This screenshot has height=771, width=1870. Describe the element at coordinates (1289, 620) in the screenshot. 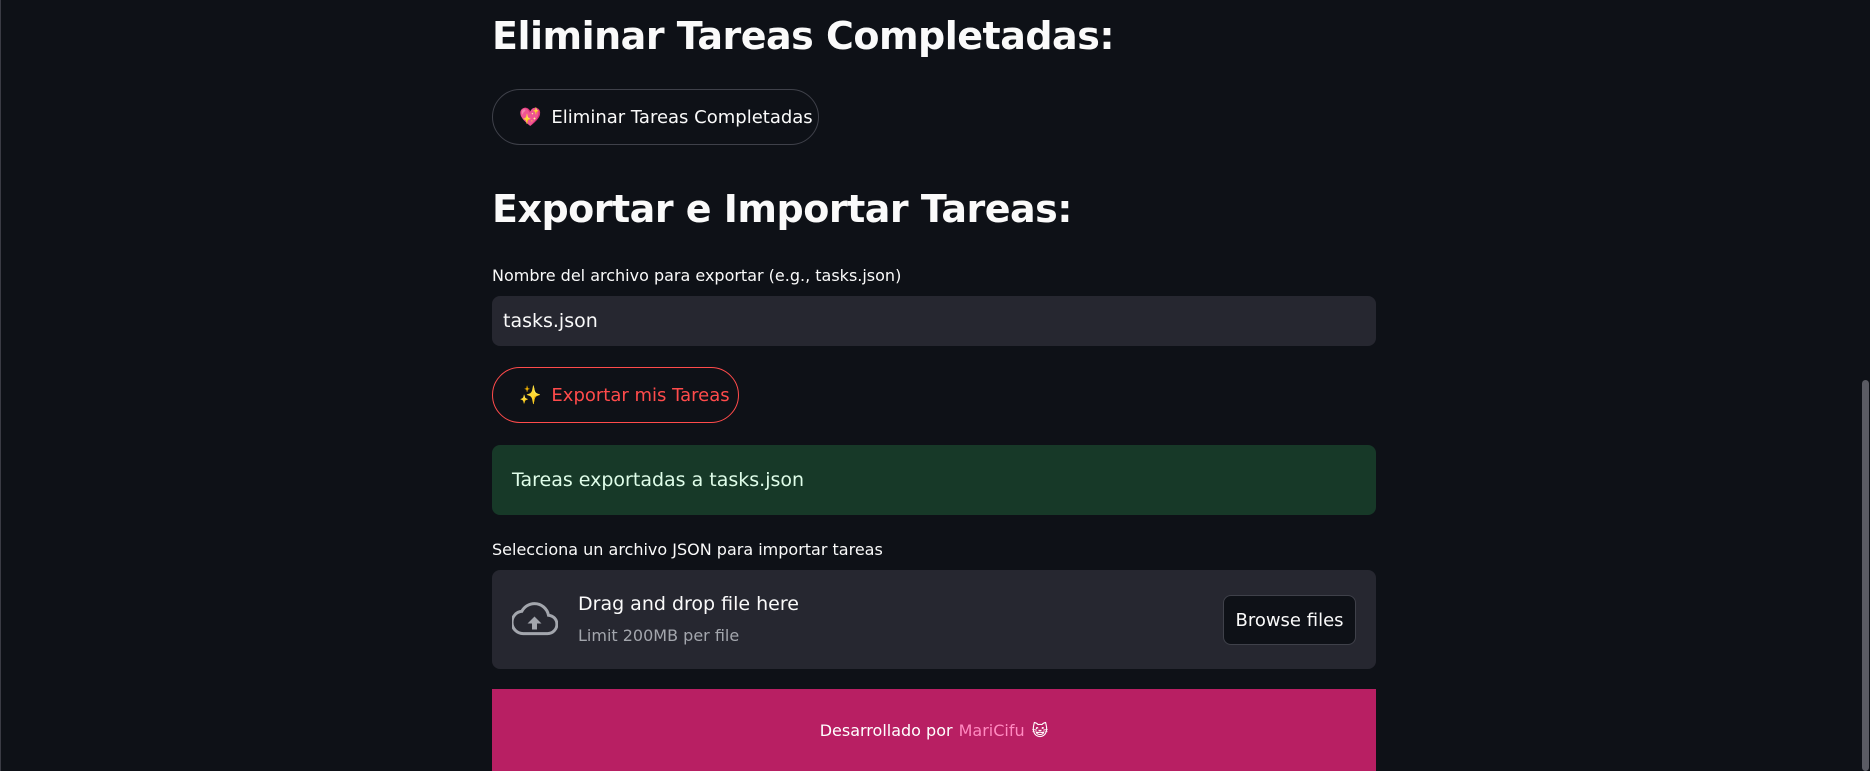

I see `browse-files-button: Browse files` at that location.